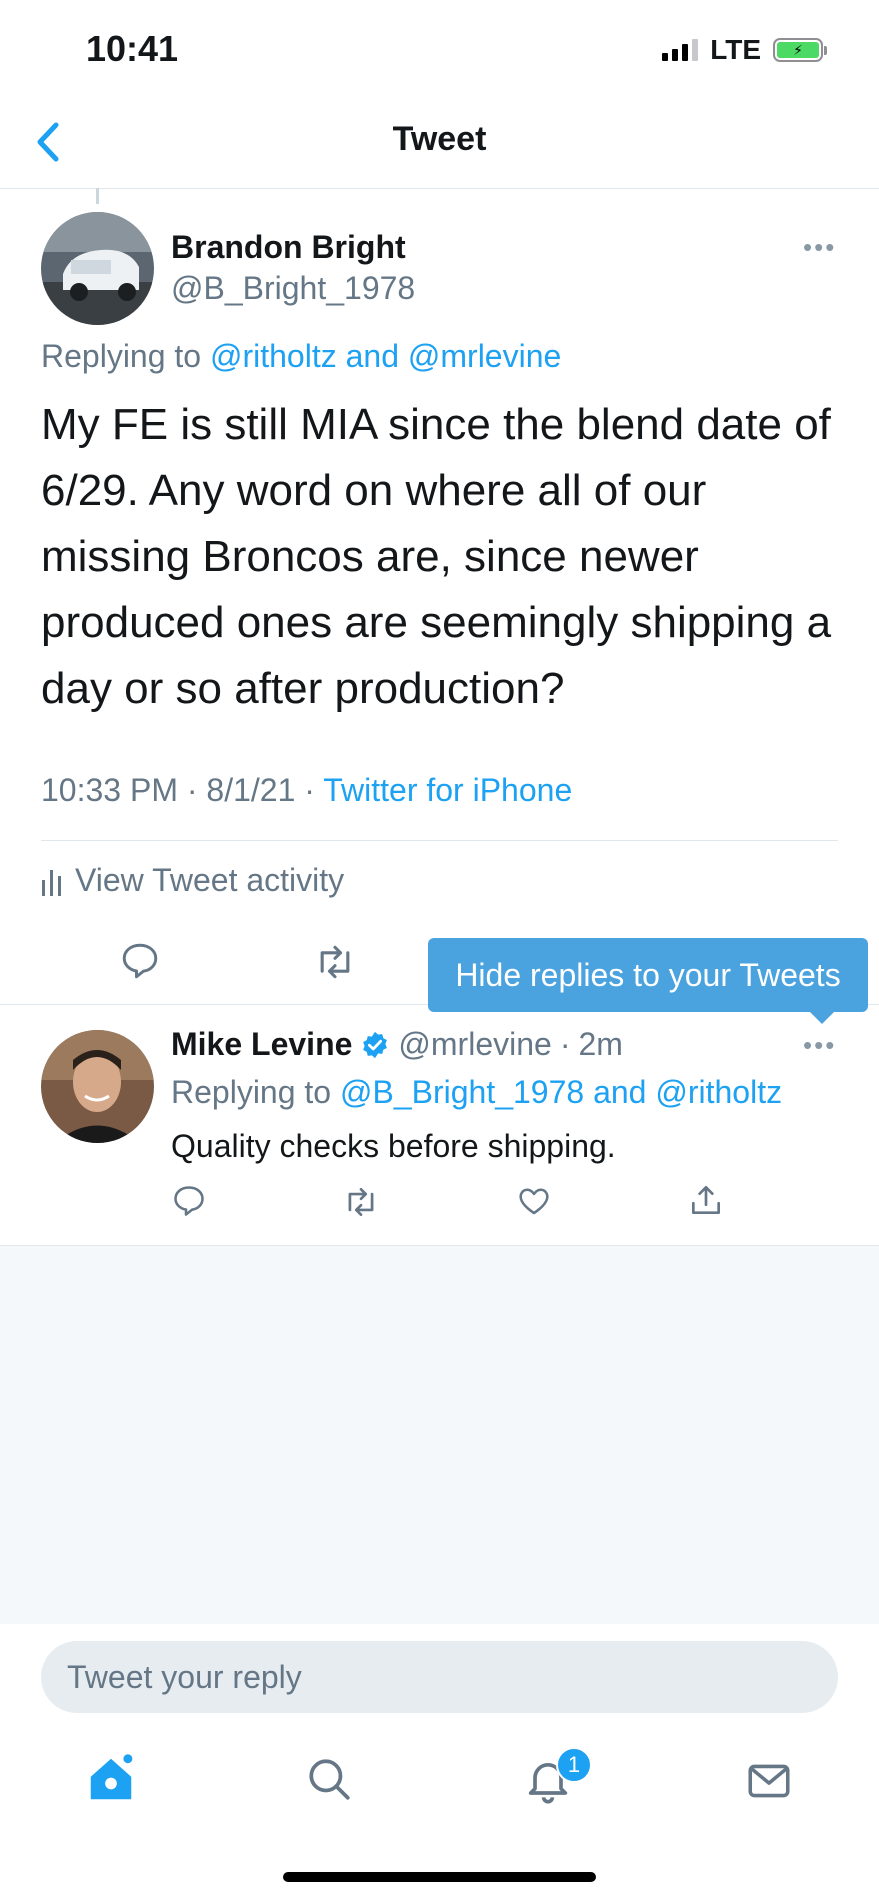 The image size is (879, 1900). What do you see at coordinates (439, 139) in the screenshot?
I see `page-title: Tweet` at bounding box center [439, 139].